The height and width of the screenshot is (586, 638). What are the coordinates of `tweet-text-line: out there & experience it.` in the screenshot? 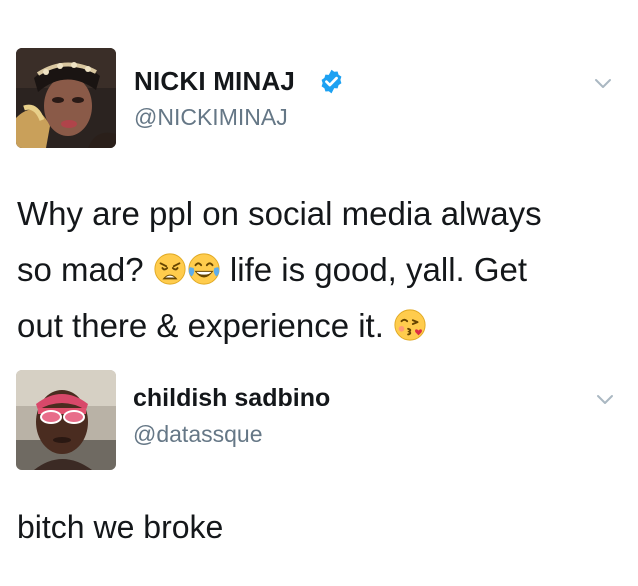 It's located at (317, 326).